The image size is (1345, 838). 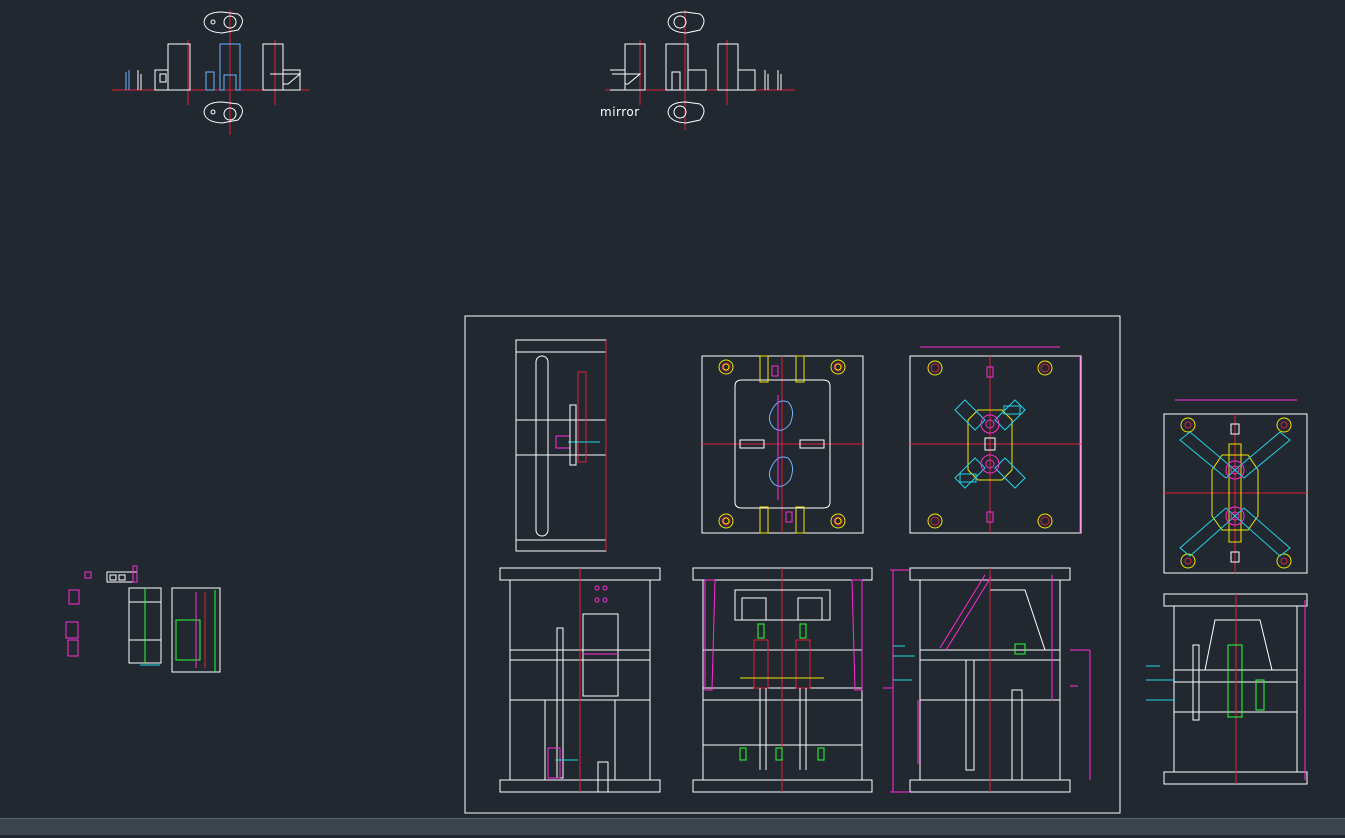 What do you see at coordinates (561, 445) in the screenshot?
I see `side-view-a` at bounding box center [561, 445].